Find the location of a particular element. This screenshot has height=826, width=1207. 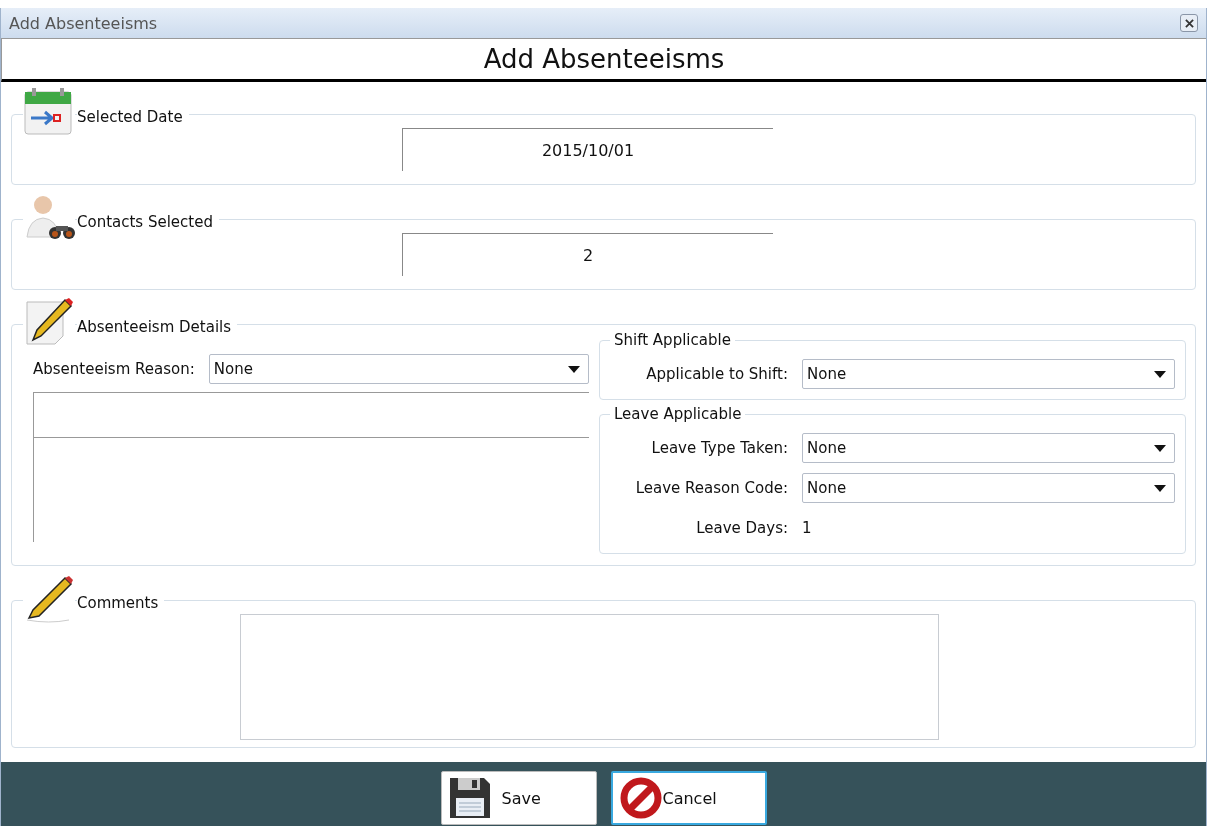

save-button: Save is located at coordinates (518, 798).